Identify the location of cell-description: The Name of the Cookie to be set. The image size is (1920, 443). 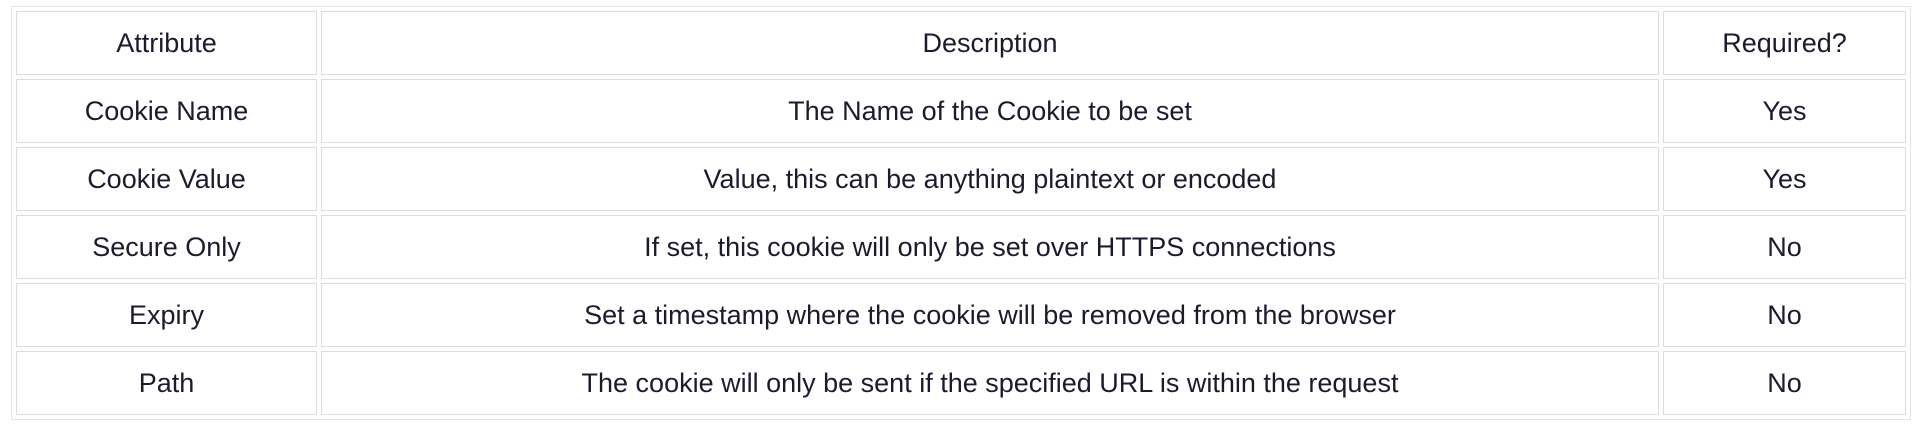
(990, 111).